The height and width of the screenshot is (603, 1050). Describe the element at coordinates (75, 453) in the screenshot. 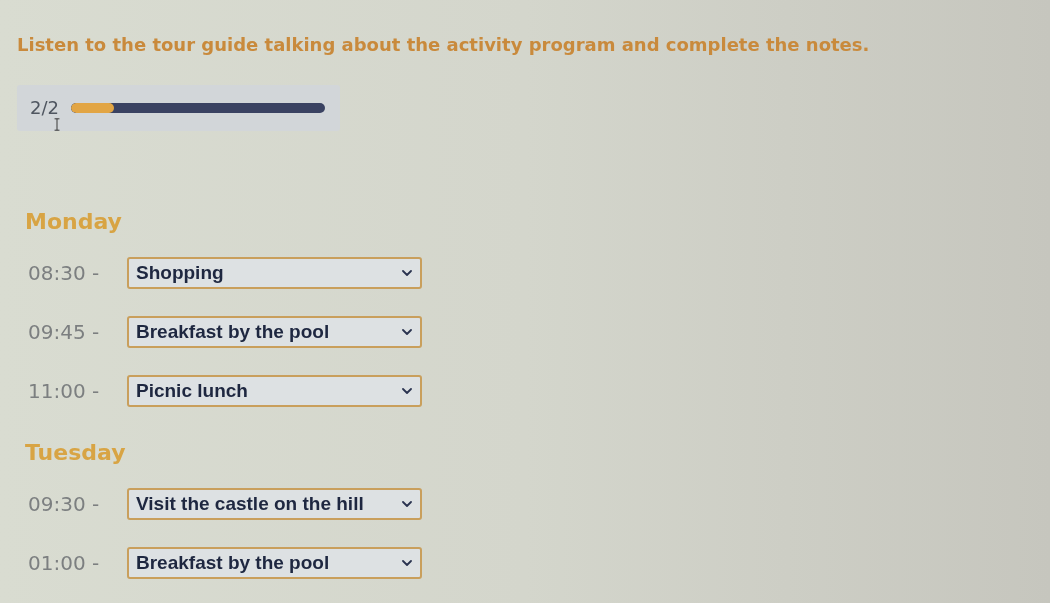

I see `day-heading: Tuesday` at that location.